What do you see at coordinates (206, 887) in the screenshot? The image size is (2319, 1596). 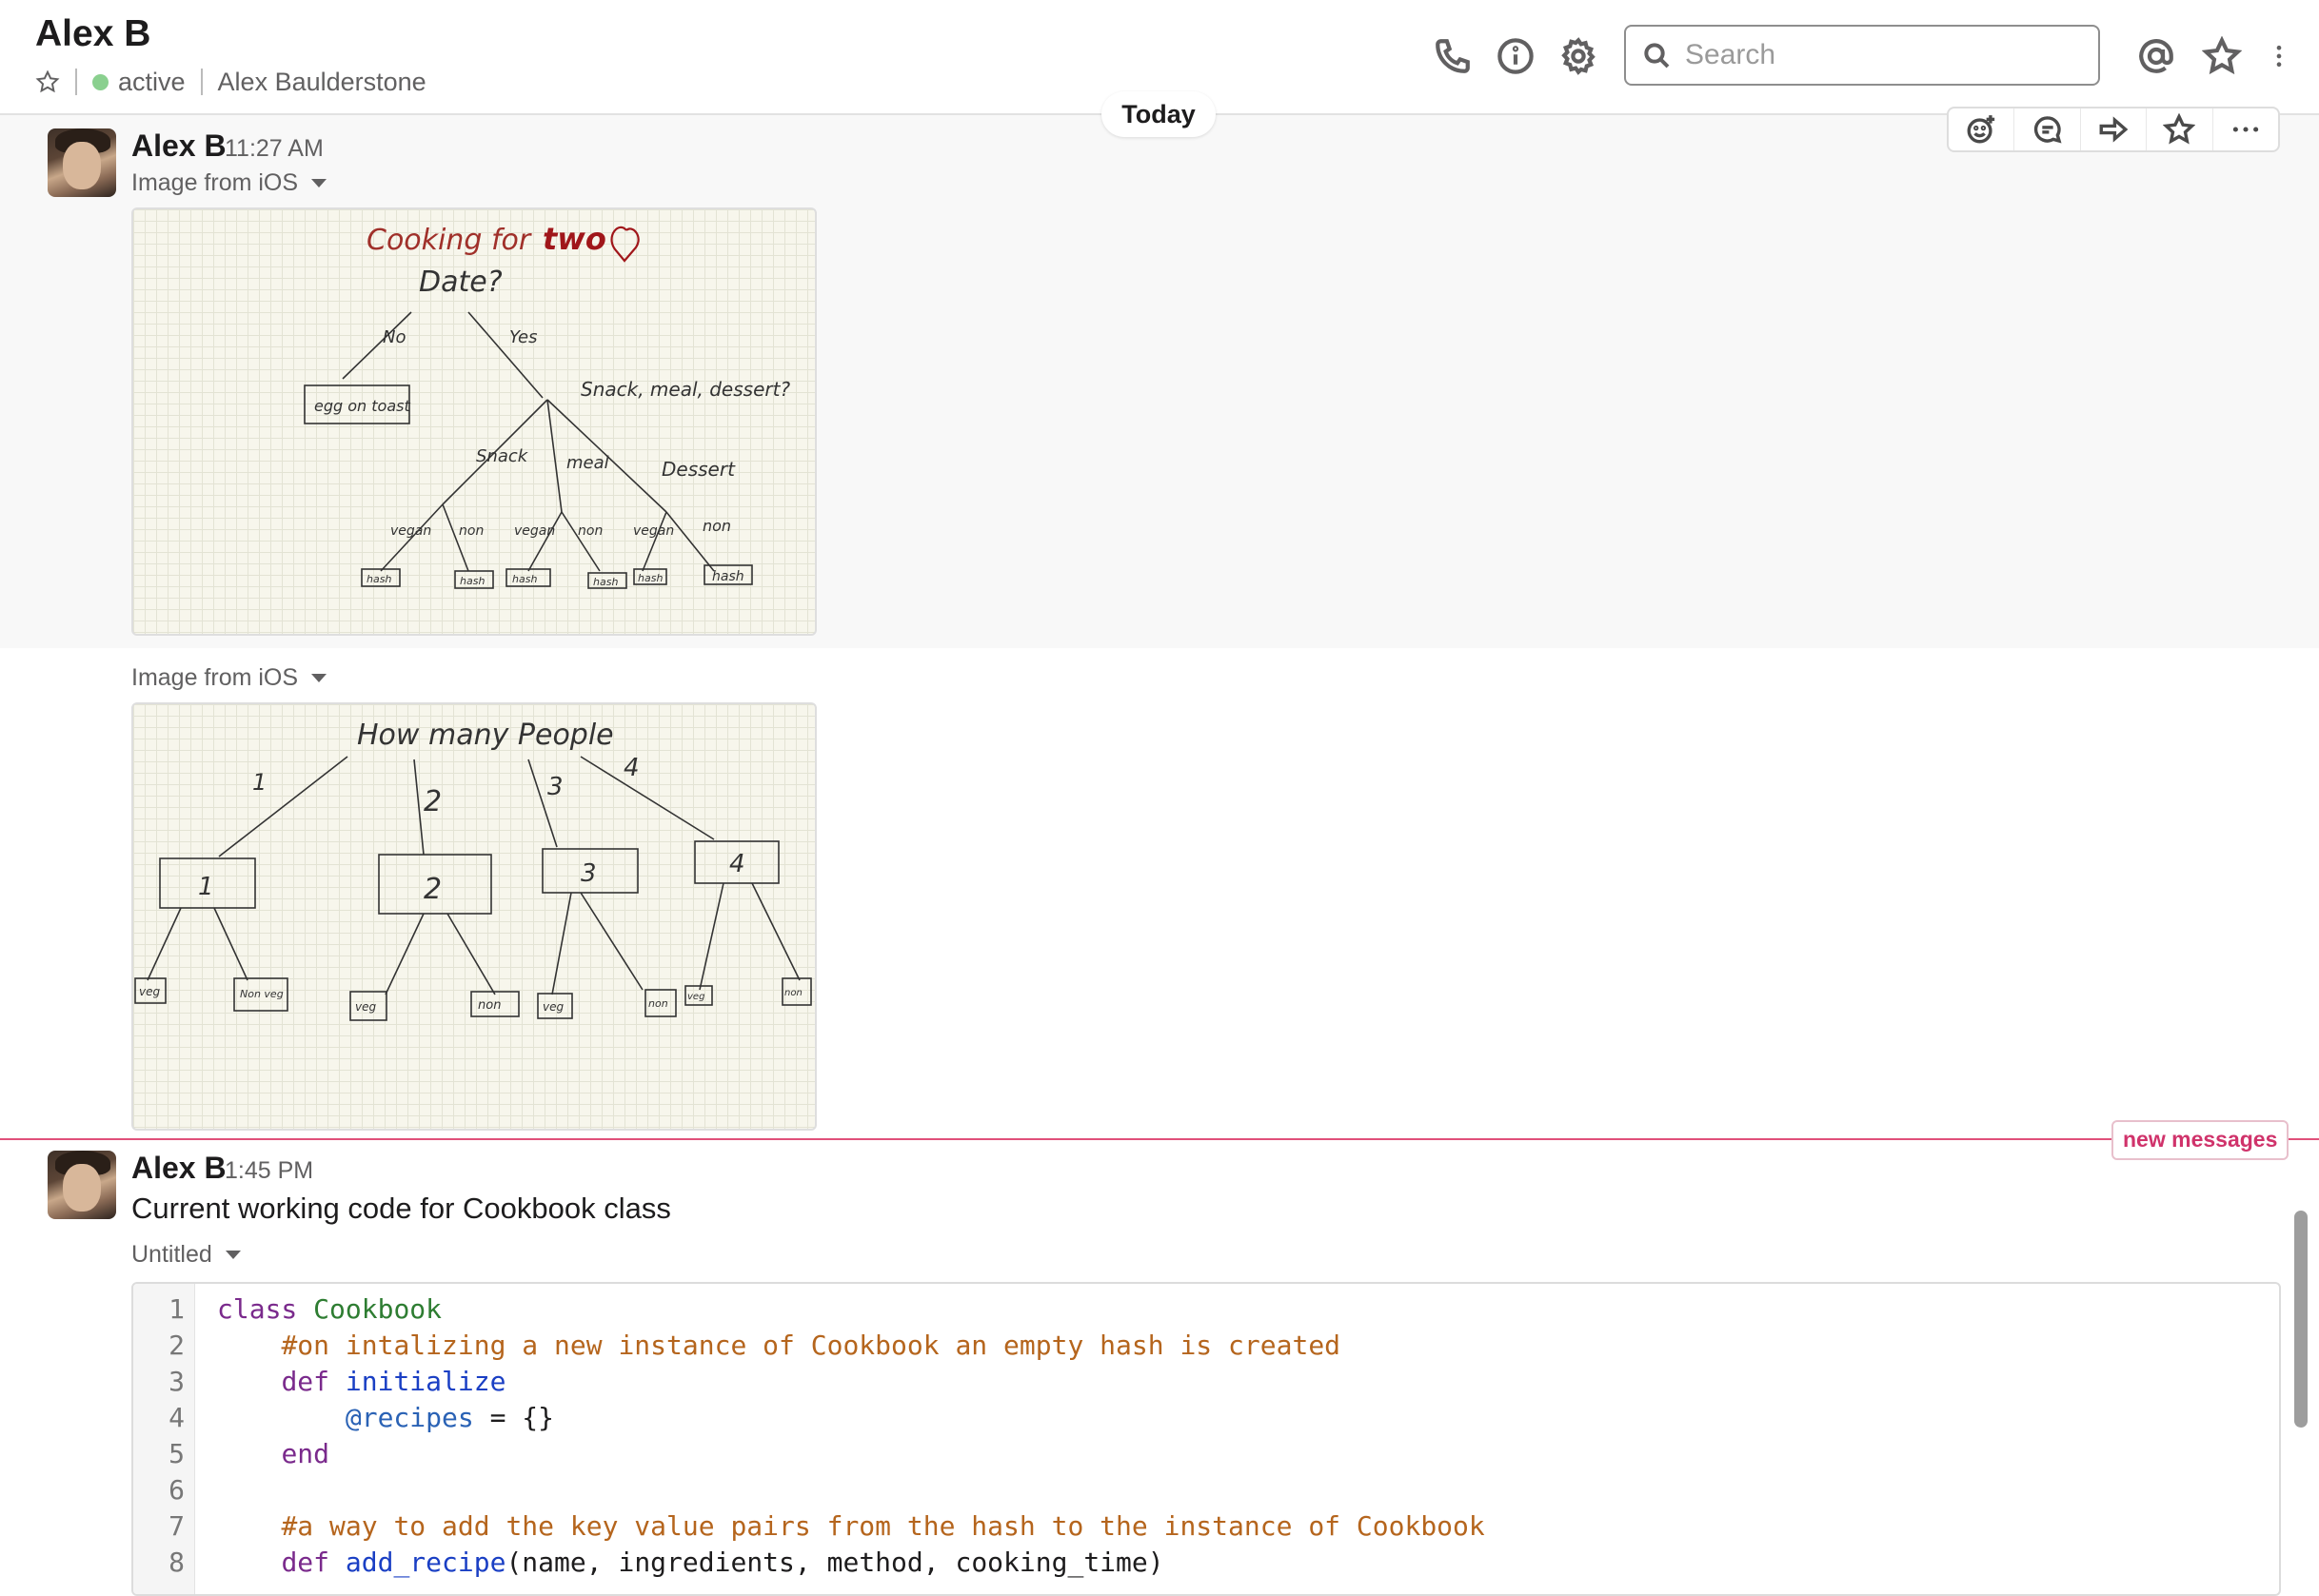 I see `node-label: 1` at bounding box center [206, 887].